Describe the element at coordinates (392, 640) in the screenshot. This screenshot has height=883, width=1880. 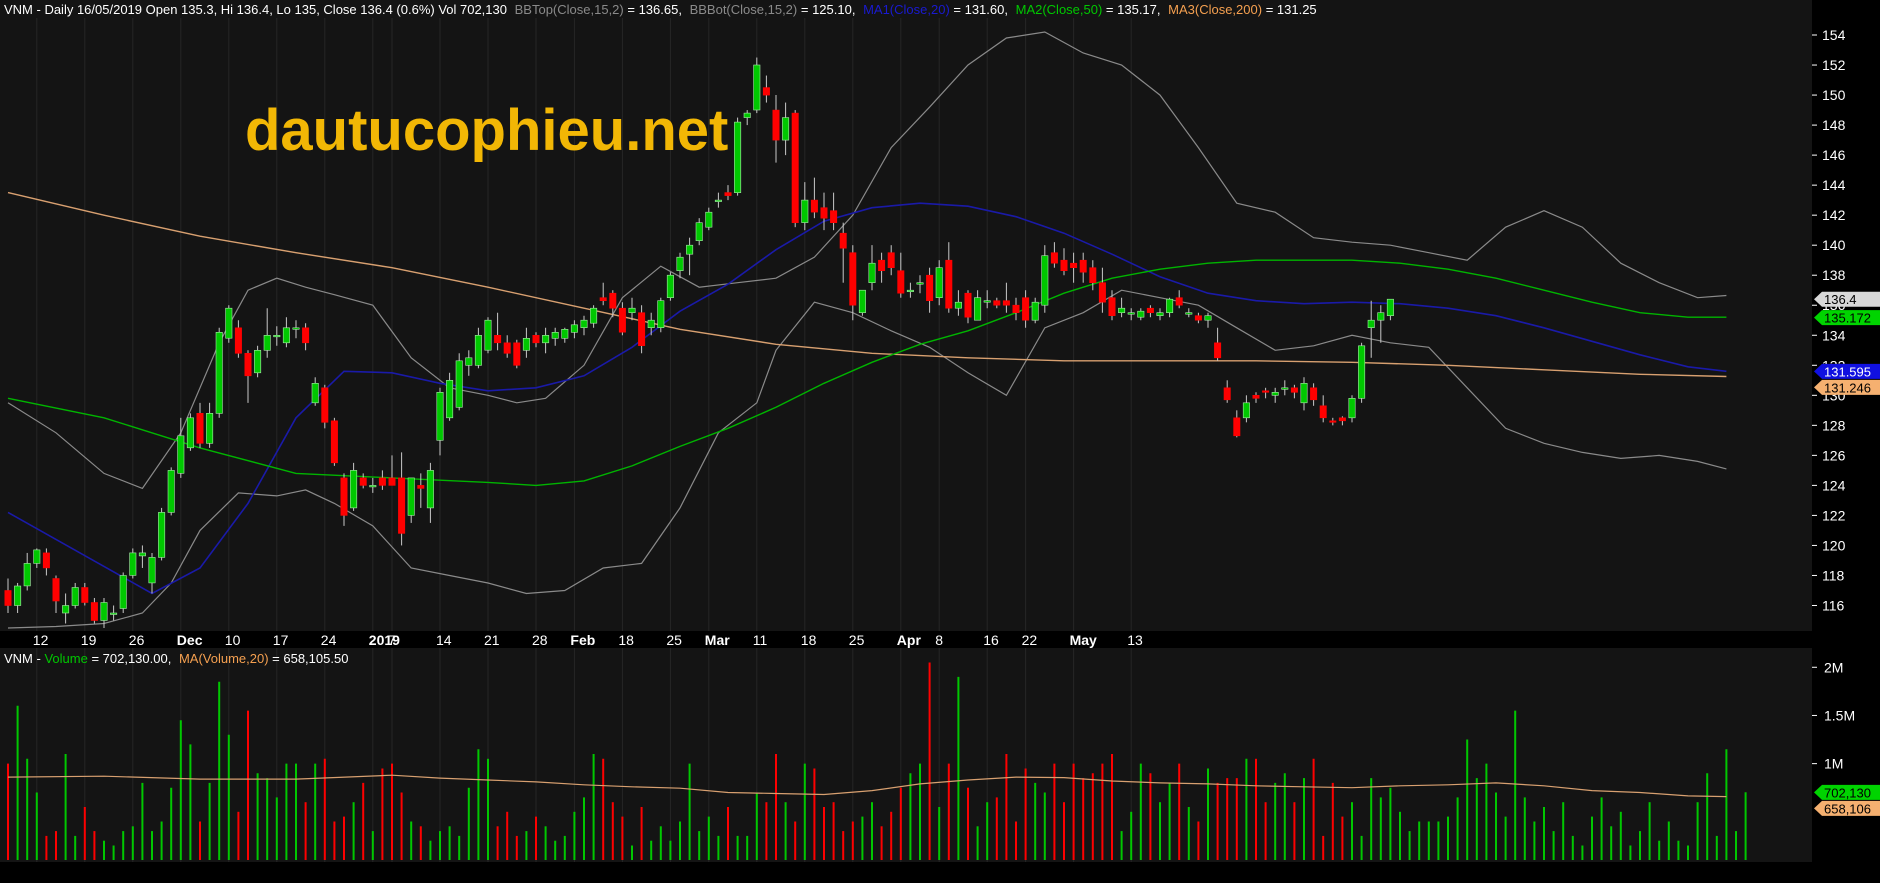
I see `date-tick-label: 7` at that location.